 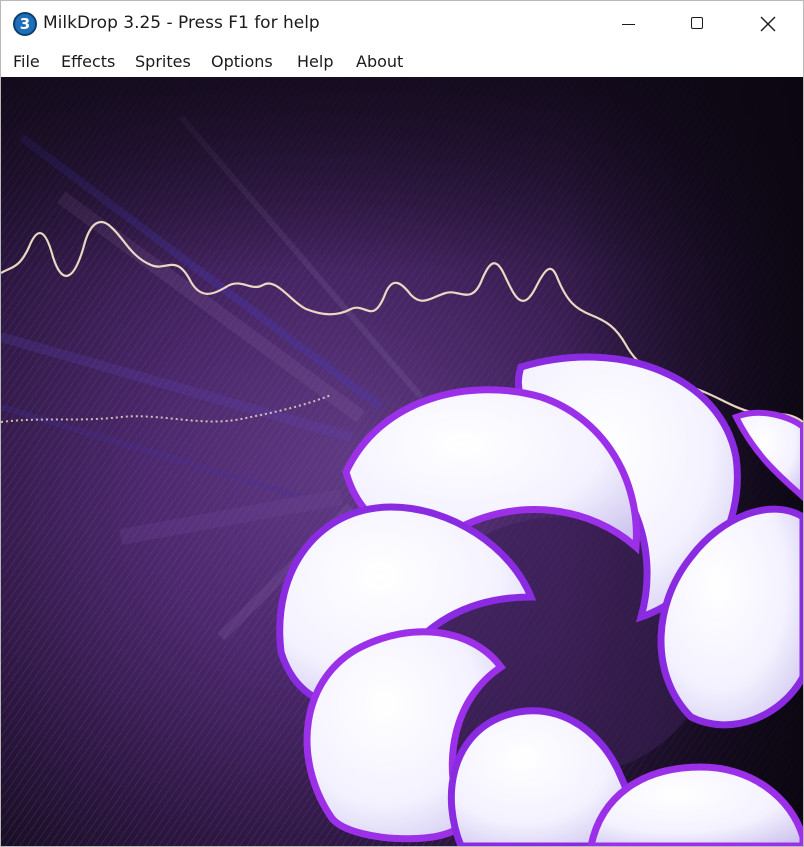 I want to click on close-icon, so click(x=768, y=24).